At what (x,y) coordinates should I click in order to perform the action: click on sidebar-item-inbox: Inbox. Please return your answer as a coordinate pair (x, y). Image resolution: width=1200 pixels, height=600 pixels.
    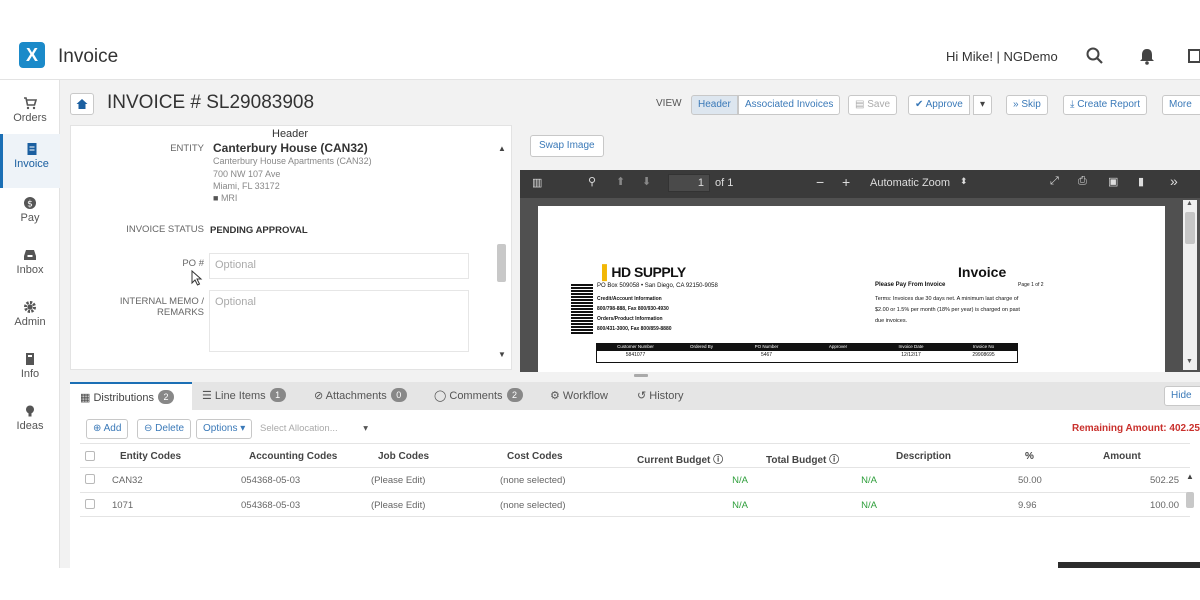
    Looking at the image, I should click on (30, 264).